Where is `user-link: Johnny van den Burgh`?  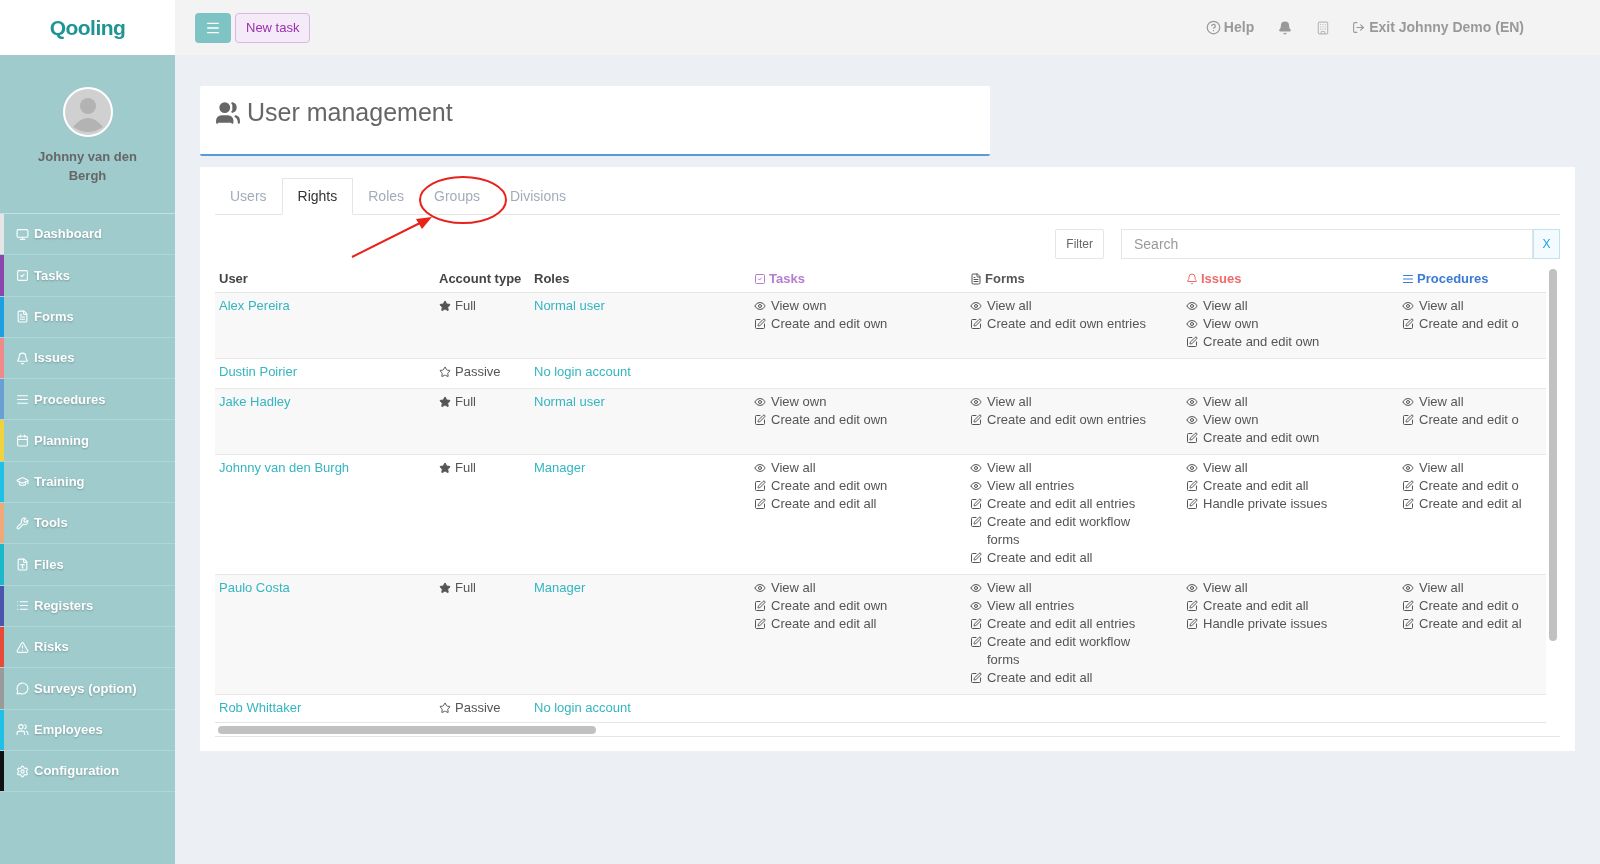
user-link: Johnny van den Burgh is located at coordinates (284, 467).